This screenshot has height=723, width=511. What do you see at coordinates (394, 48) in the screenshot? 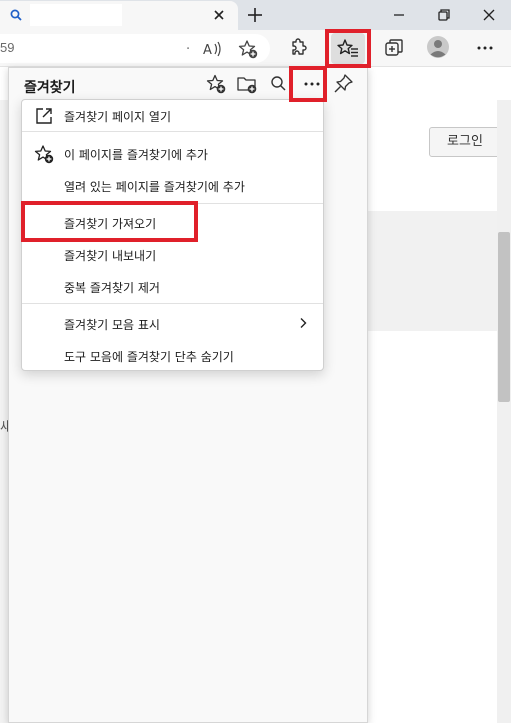
I see `collections-icon` at bounding box center [394, 48].